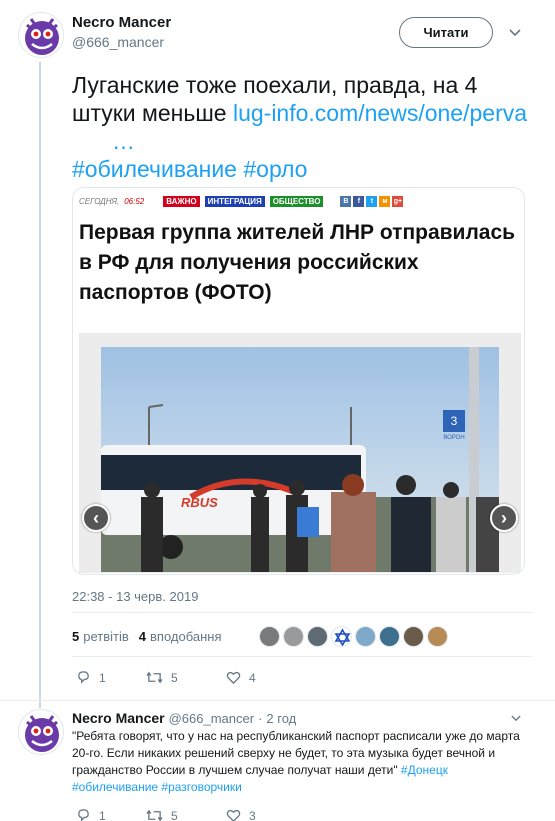 Image resolution: width=555 pixels, height=821 pixels. What do you see at coordinates (102, 677) in the screenshot?
I see `reply-count: 1` at bounding box center [102, 677].